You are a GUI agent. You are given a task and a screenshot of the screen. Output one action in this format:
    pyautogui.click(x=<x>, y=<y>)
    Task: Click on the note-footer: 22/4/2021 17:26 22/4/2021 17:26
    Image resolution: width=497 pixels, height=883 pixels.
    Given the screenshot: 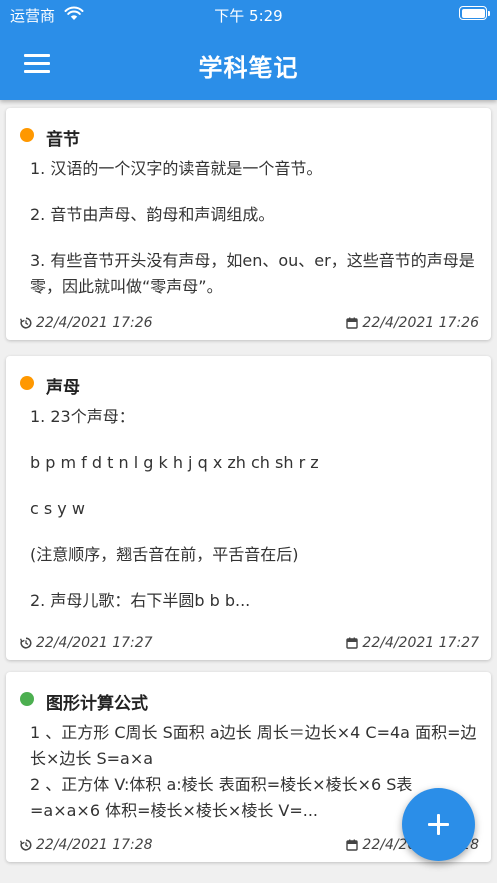 What is the action you would take?
    pyautogui.click(x=249, y=323)
    